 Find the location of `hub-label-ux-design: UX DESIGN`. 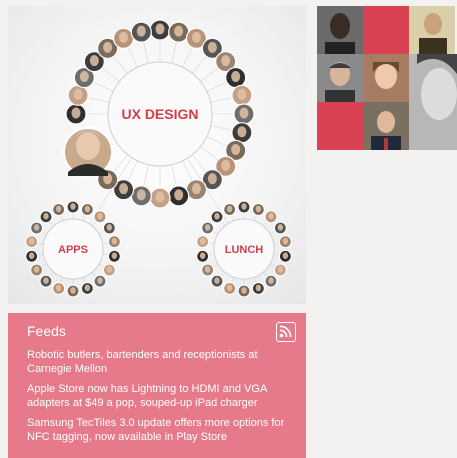

hub-label-ux-design: UX DESIGN is located at coordinates (159, 114).